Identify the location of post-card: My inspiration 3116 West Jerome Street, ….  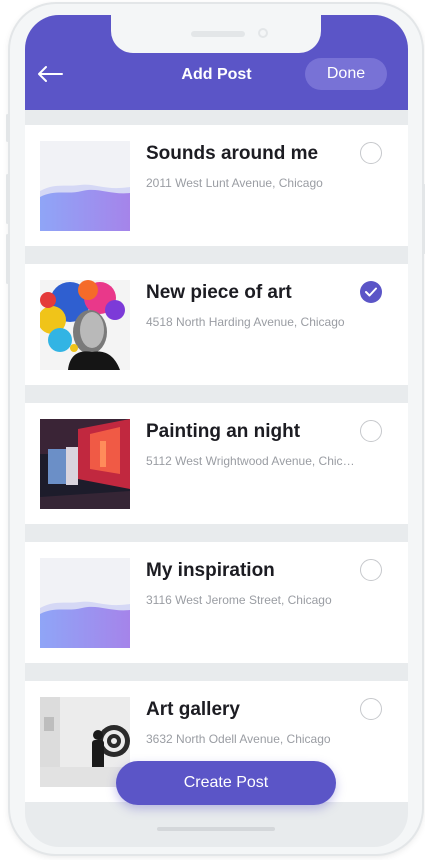
(216, 602).